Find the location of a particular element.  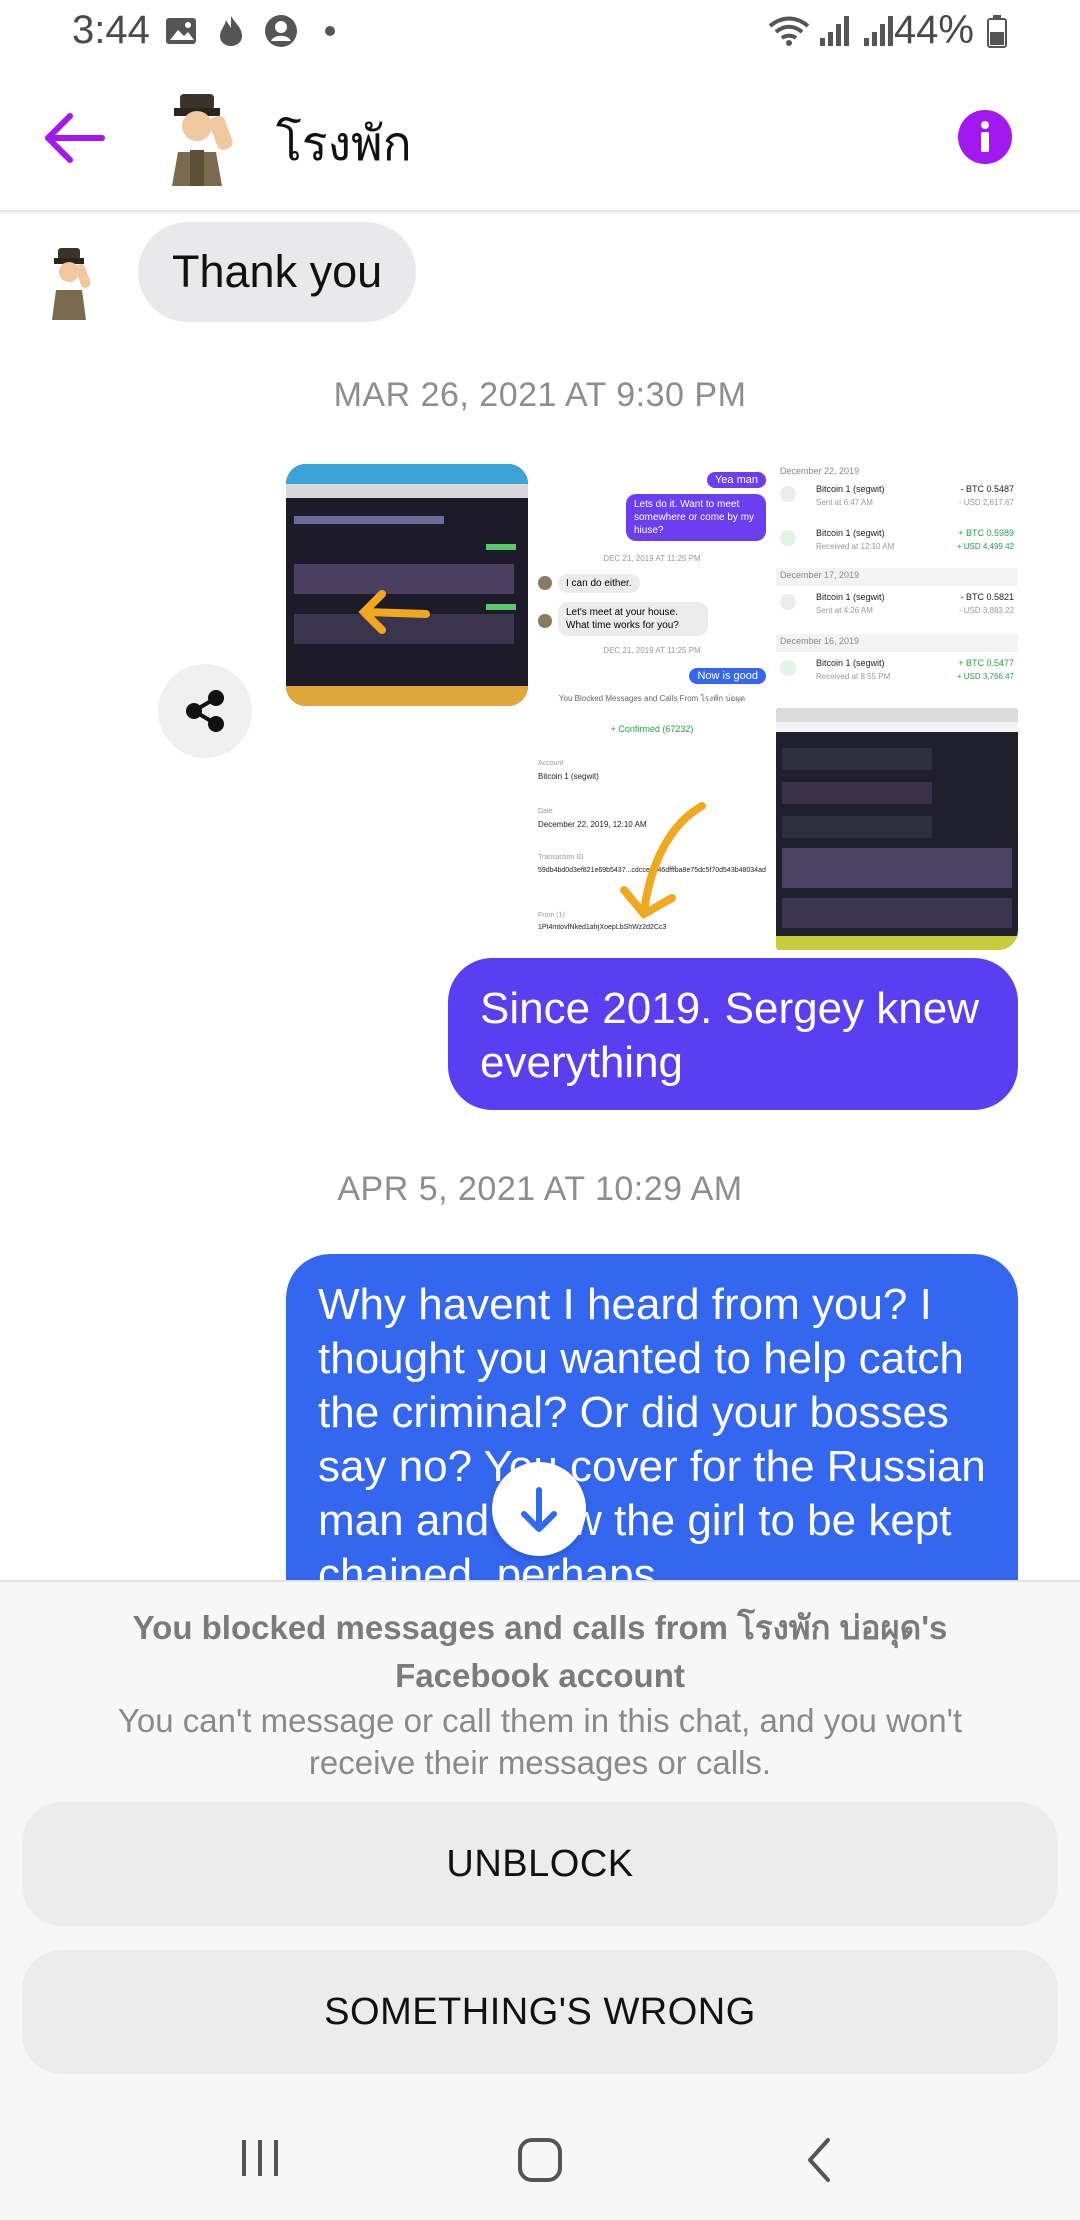

account-icon is located at coordinates (281, 31).